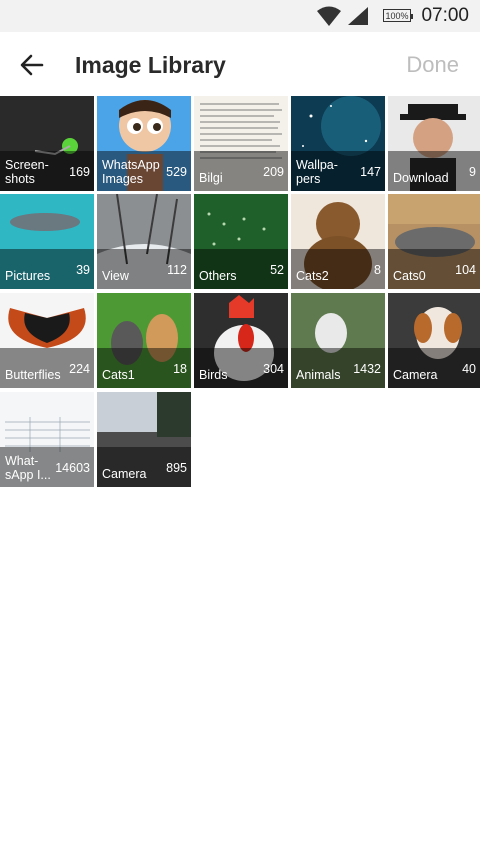  I want to click on back-arrow-icon, so click(32, 65).